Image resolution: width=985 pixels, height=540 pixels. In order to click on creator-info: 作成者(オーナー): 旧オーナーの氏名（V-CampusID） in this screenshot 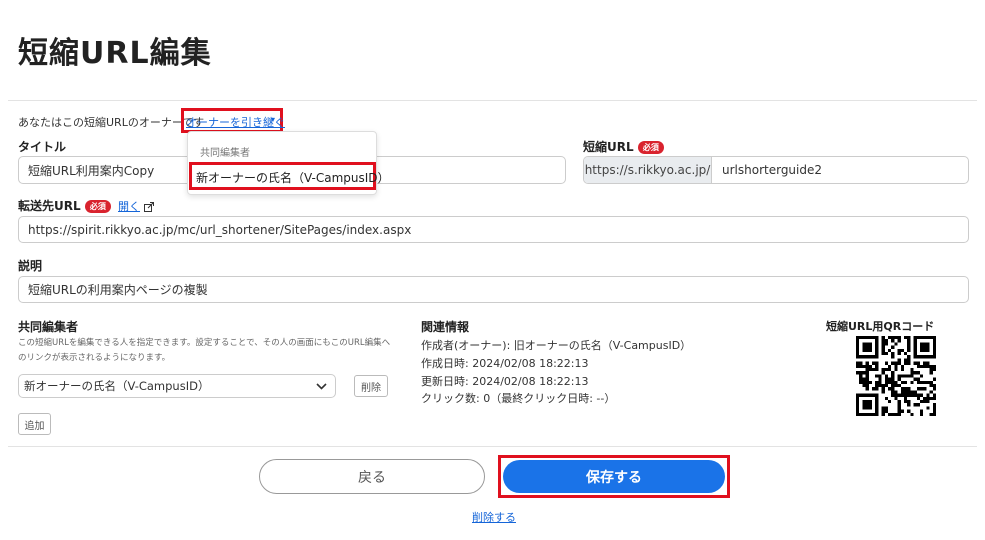, I will do `click(556, 345)`.